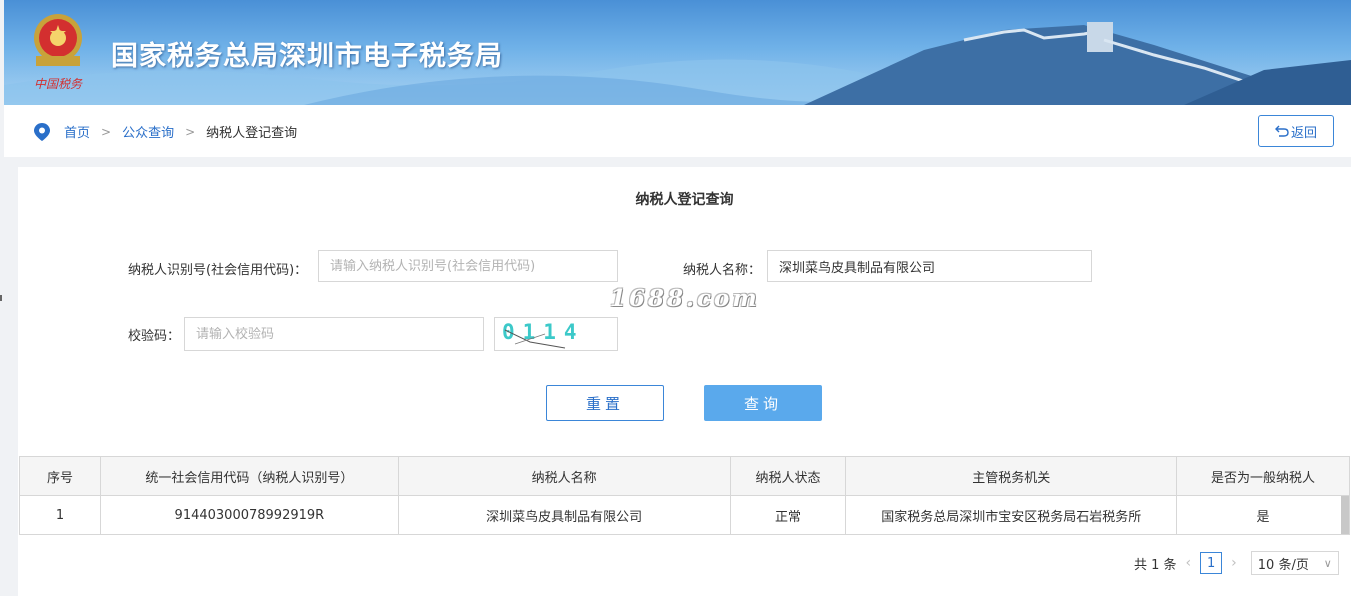 Image resolution: width=1351 pixels, height=596 pixels. I want to click on table-scrollbar, so click(1345, 515).